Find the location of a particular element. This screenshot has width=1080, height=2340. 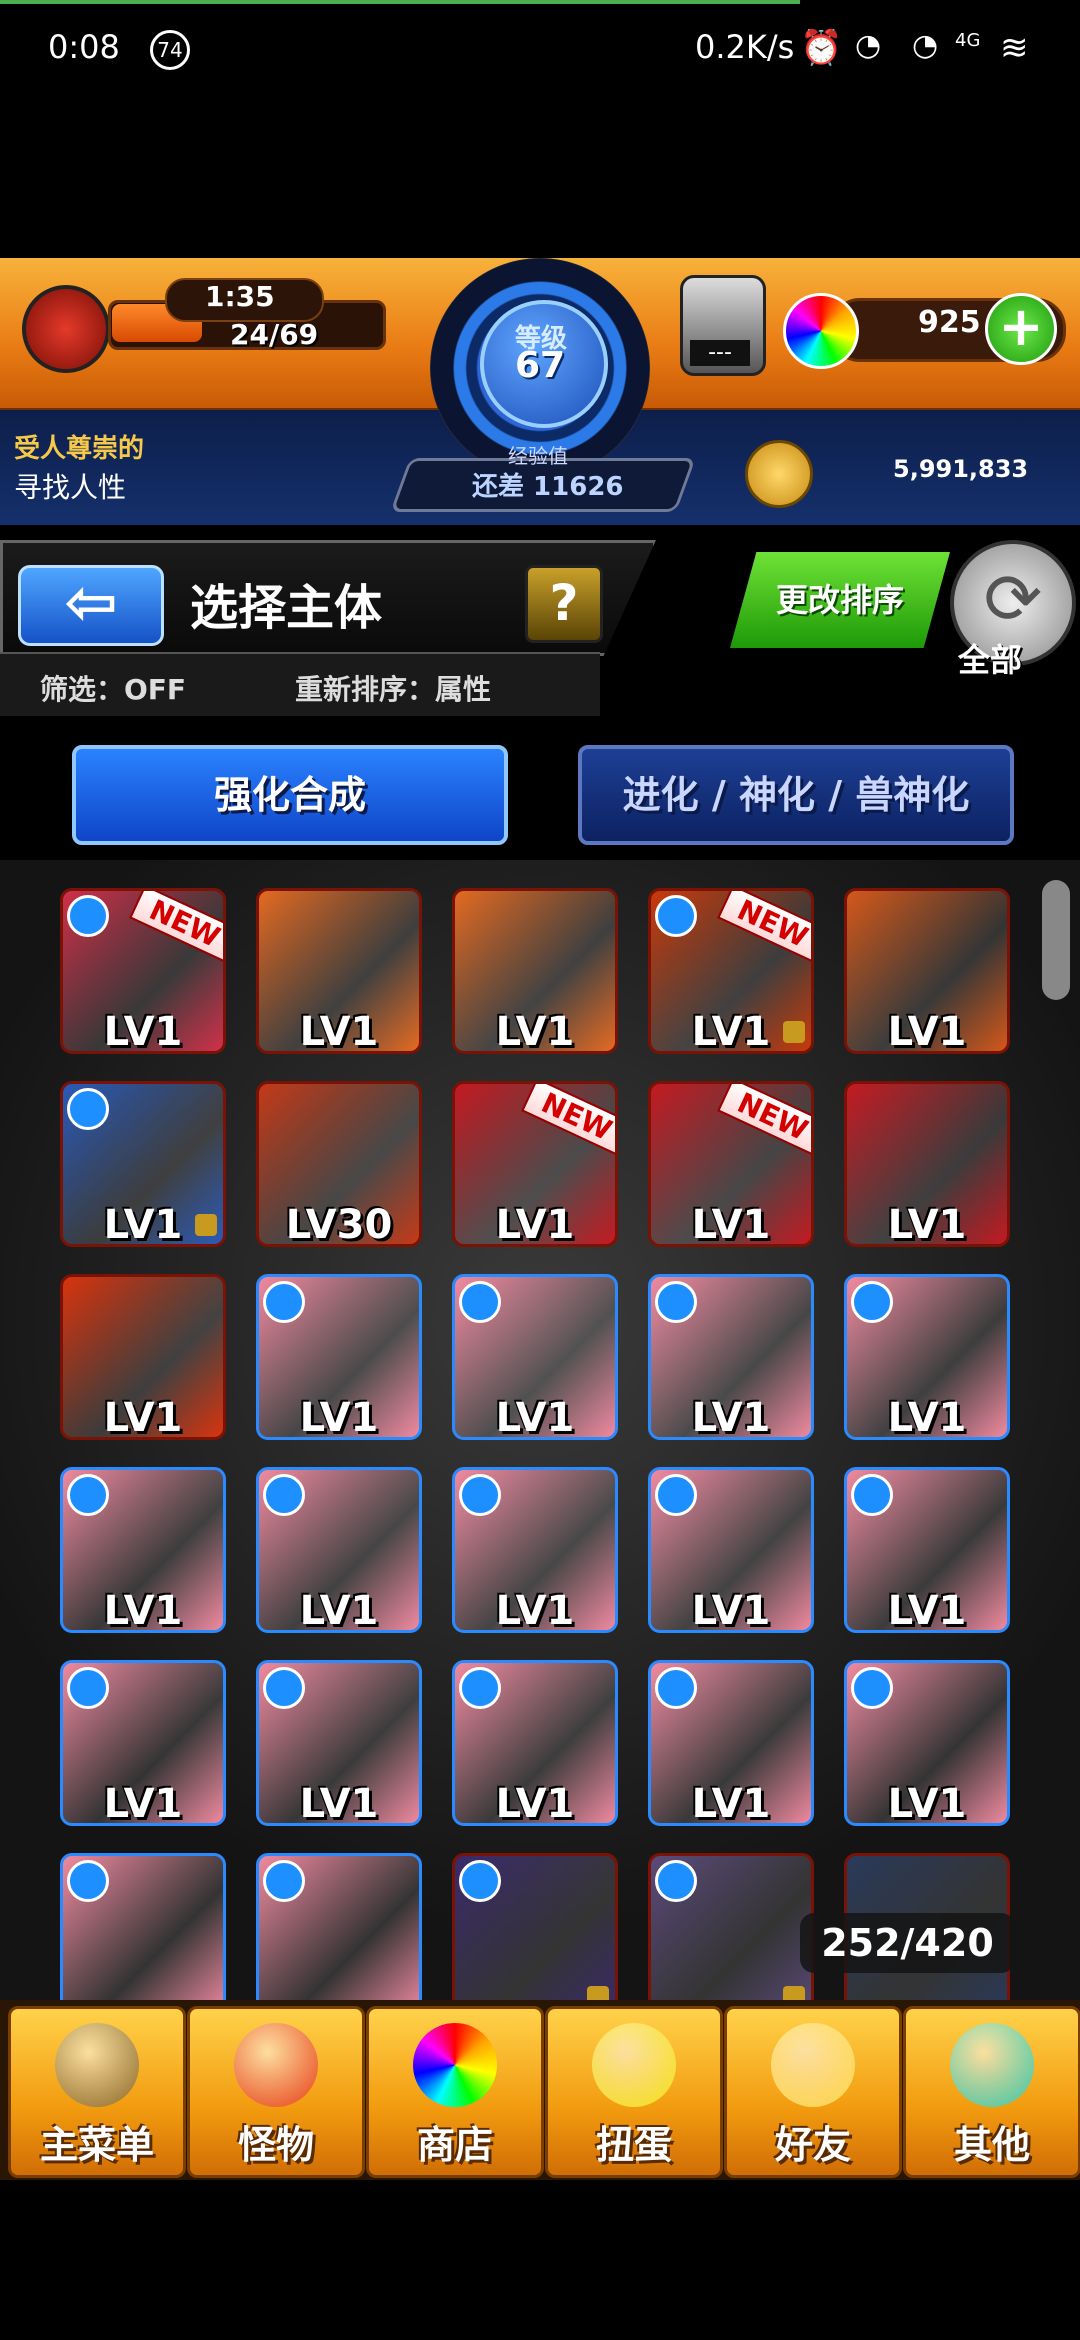

egg-icon is located at coordinates (634, 2065).